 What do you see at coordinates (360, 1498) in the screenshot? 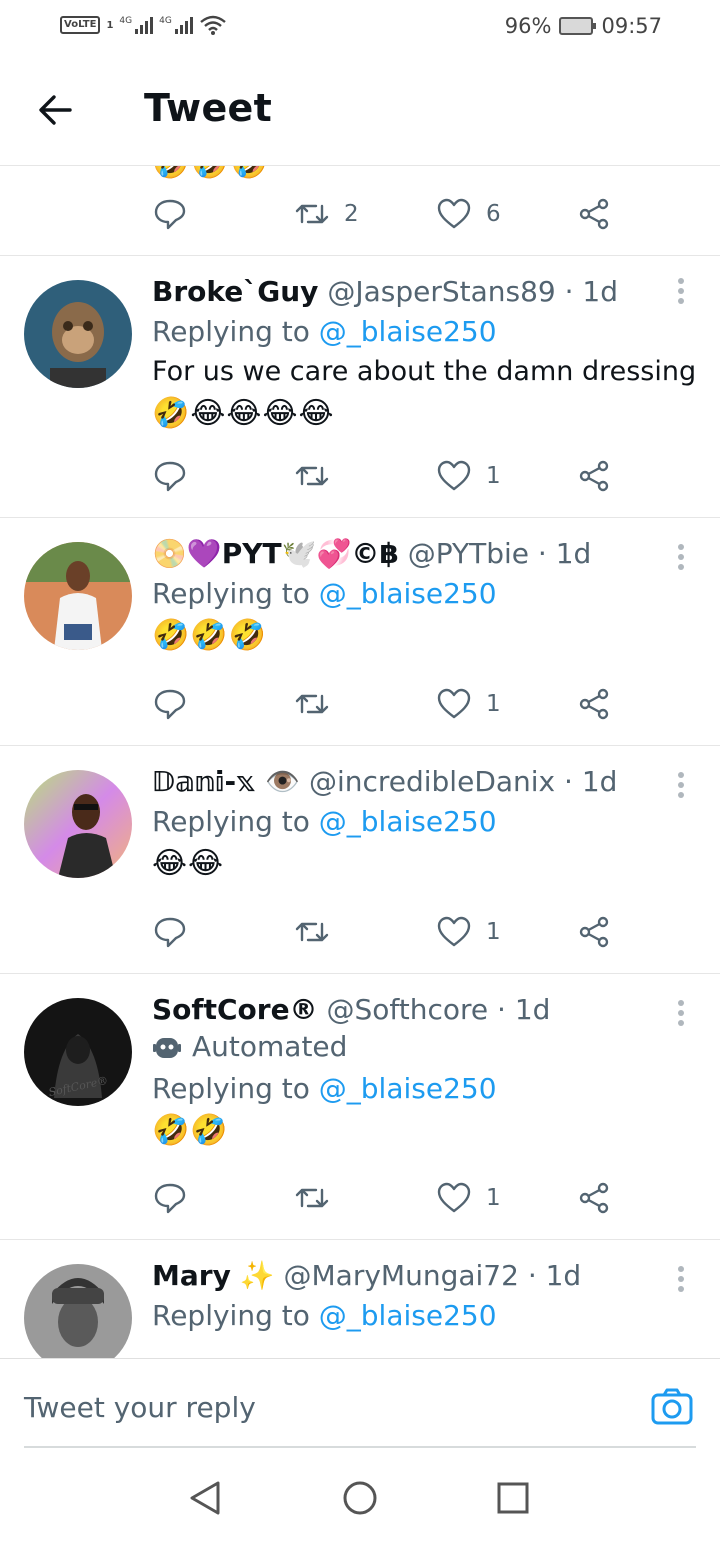
I see `nav-home-icon` at bounding box center [360, 1498].